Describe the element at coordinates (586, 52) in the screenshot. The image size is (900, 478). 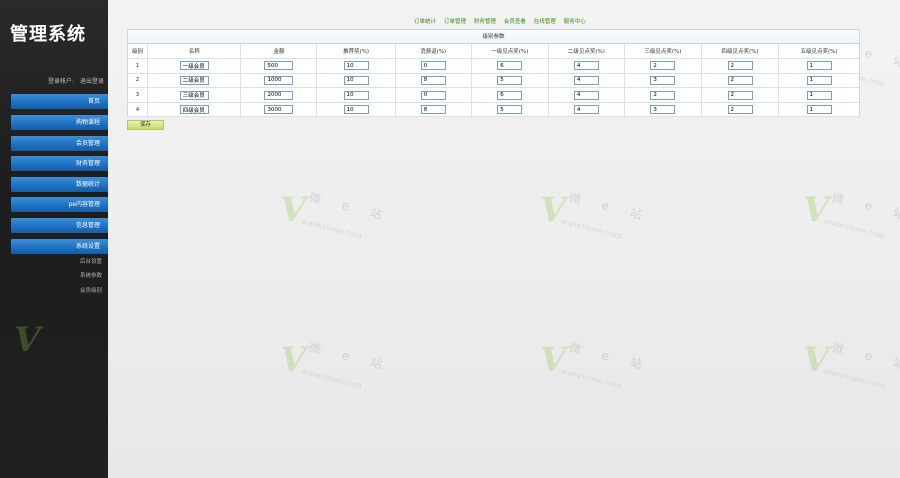
I see `col-header: 二级见点奖(%)` at that location.